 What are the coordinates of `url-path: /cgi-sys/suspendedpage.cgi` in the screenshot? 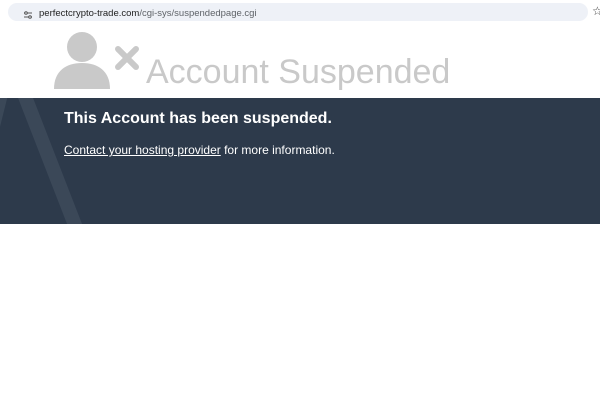 It's located at (198, 13).